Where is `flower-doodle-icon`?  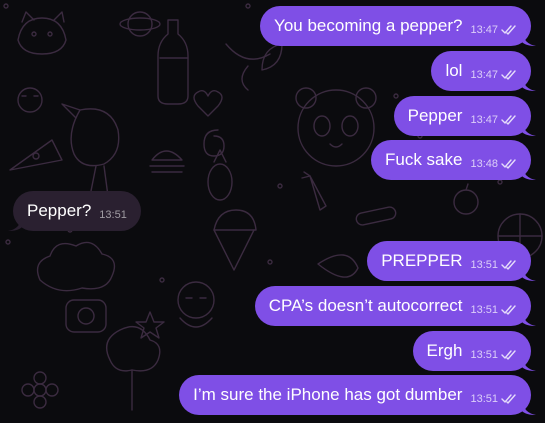
flower-doodle-icon is located at coordinates (40, 390).